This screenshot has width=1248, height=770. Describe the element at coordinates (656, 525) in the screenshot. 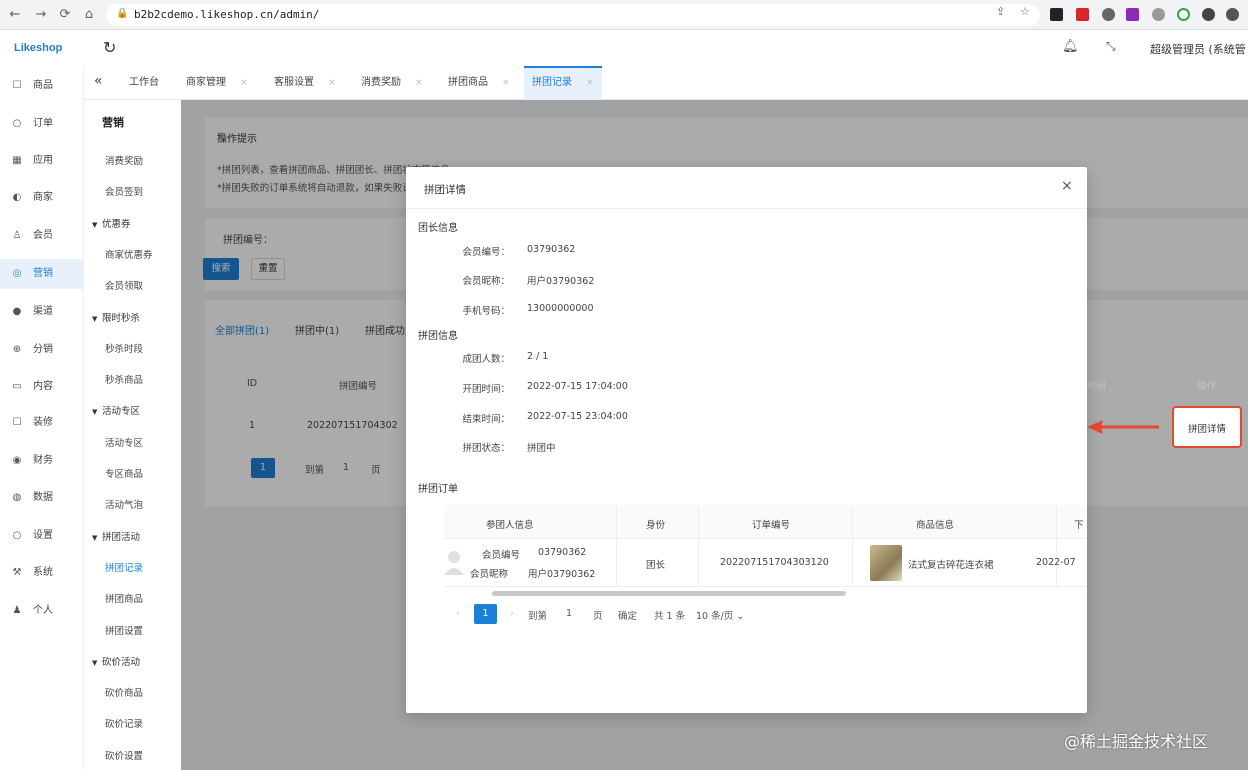

I see `column-header: 身份` at that location.